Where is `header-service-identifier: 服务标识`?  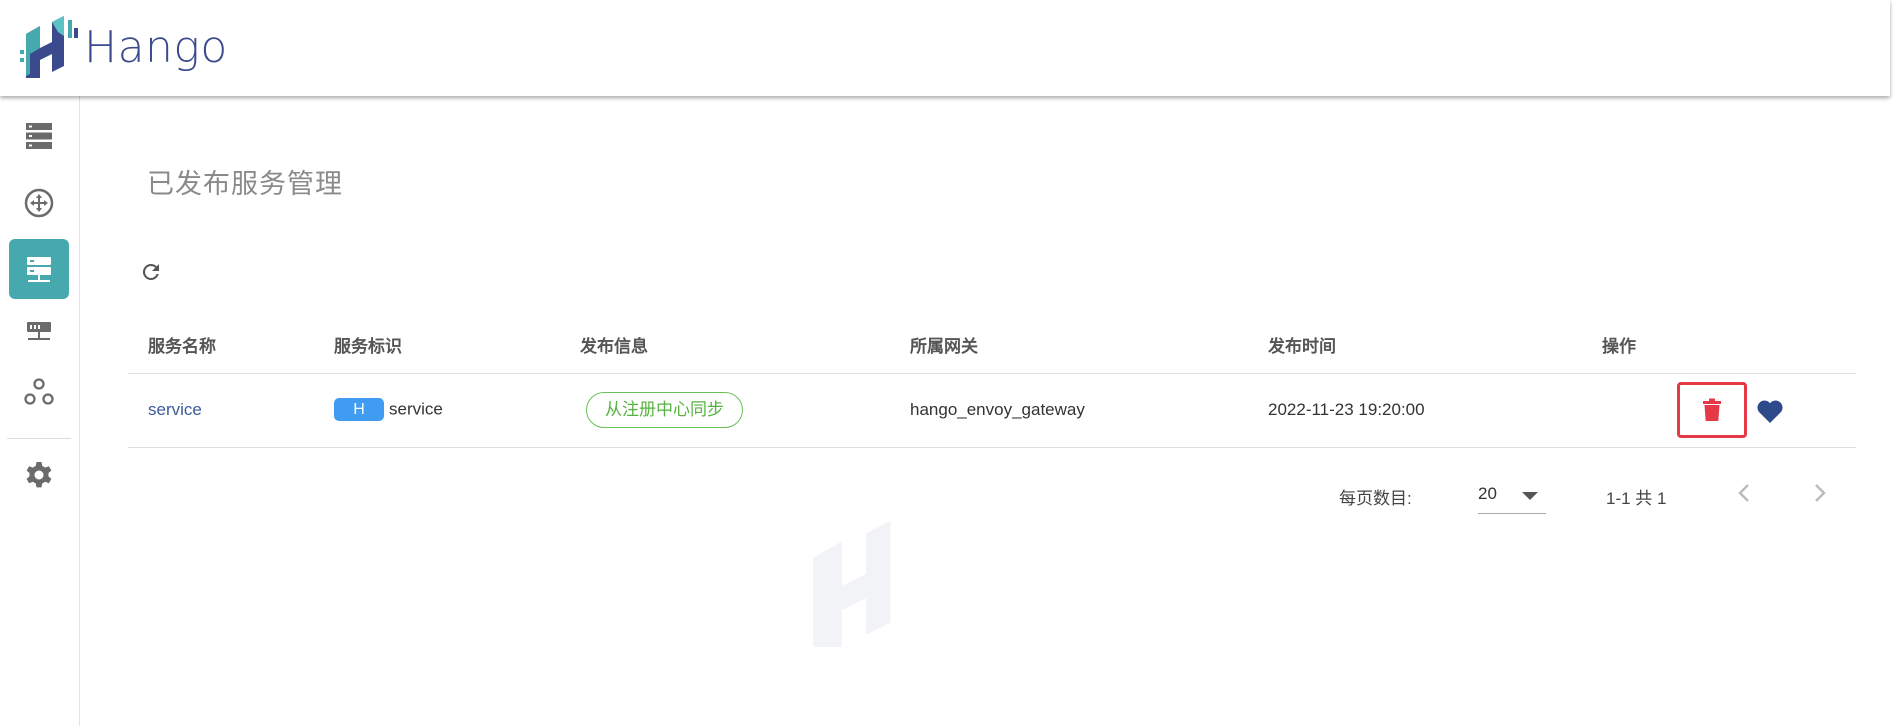 header-service-identifier: 服务标识 is located at coordinates (368, 344).